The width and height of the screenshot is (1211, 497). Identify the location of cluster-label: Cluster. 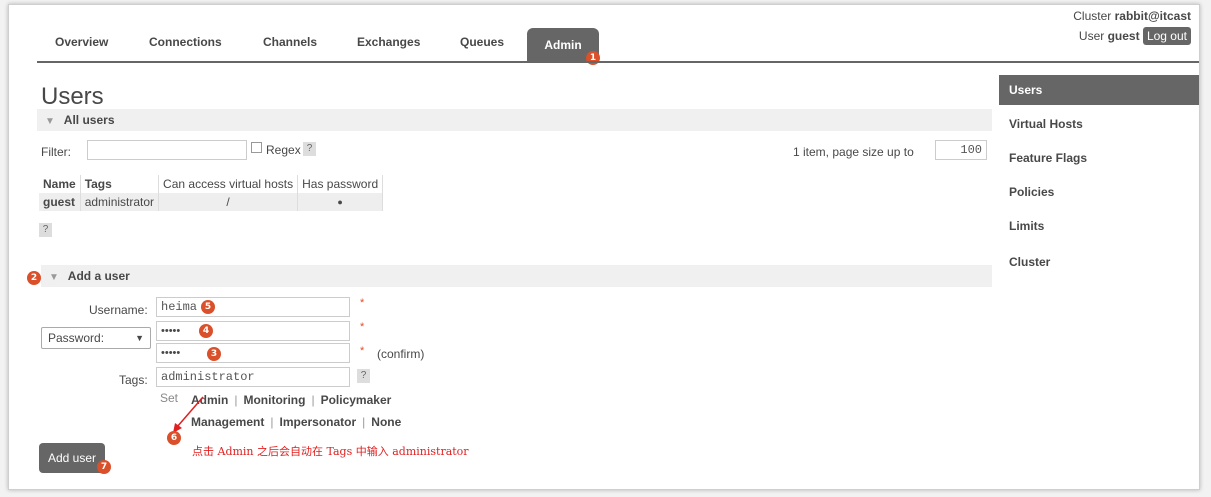
(1092, 16).